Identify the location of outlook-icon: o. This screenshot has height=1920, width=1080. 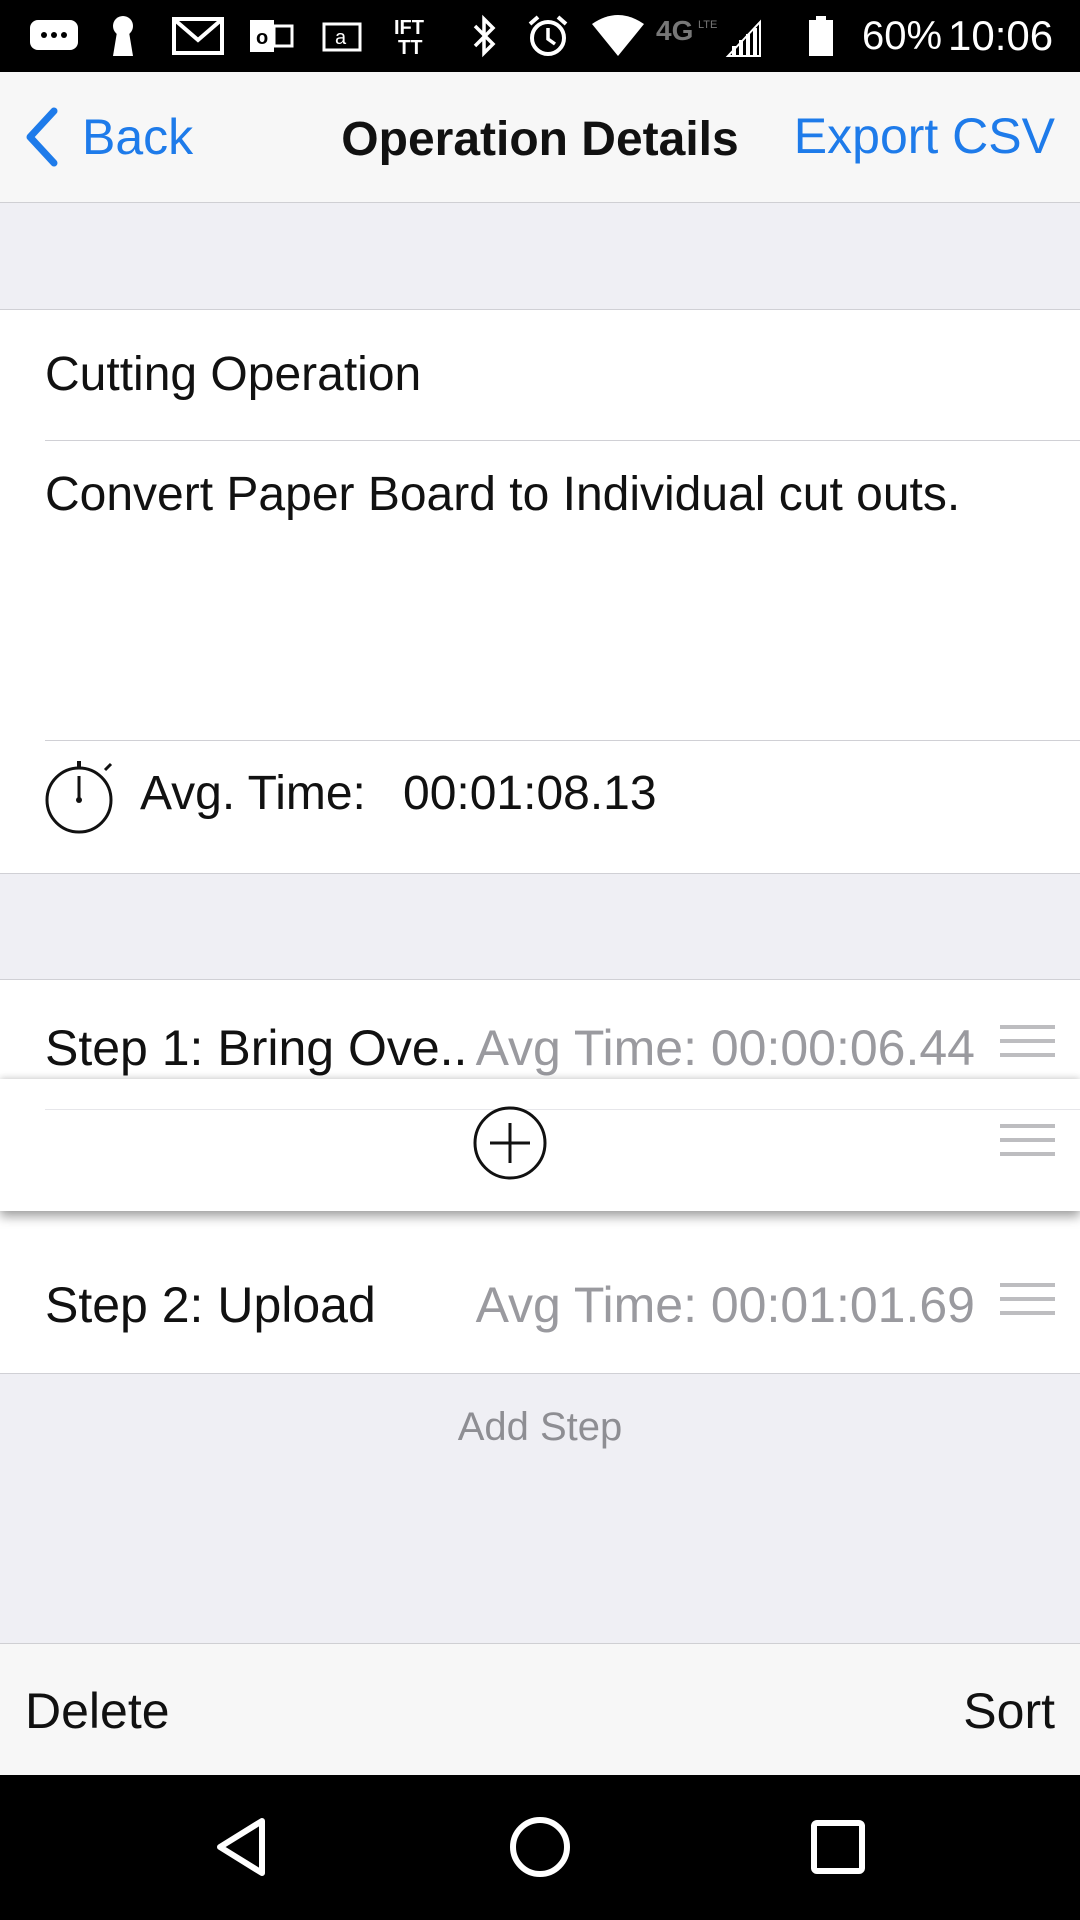
(271, 36).